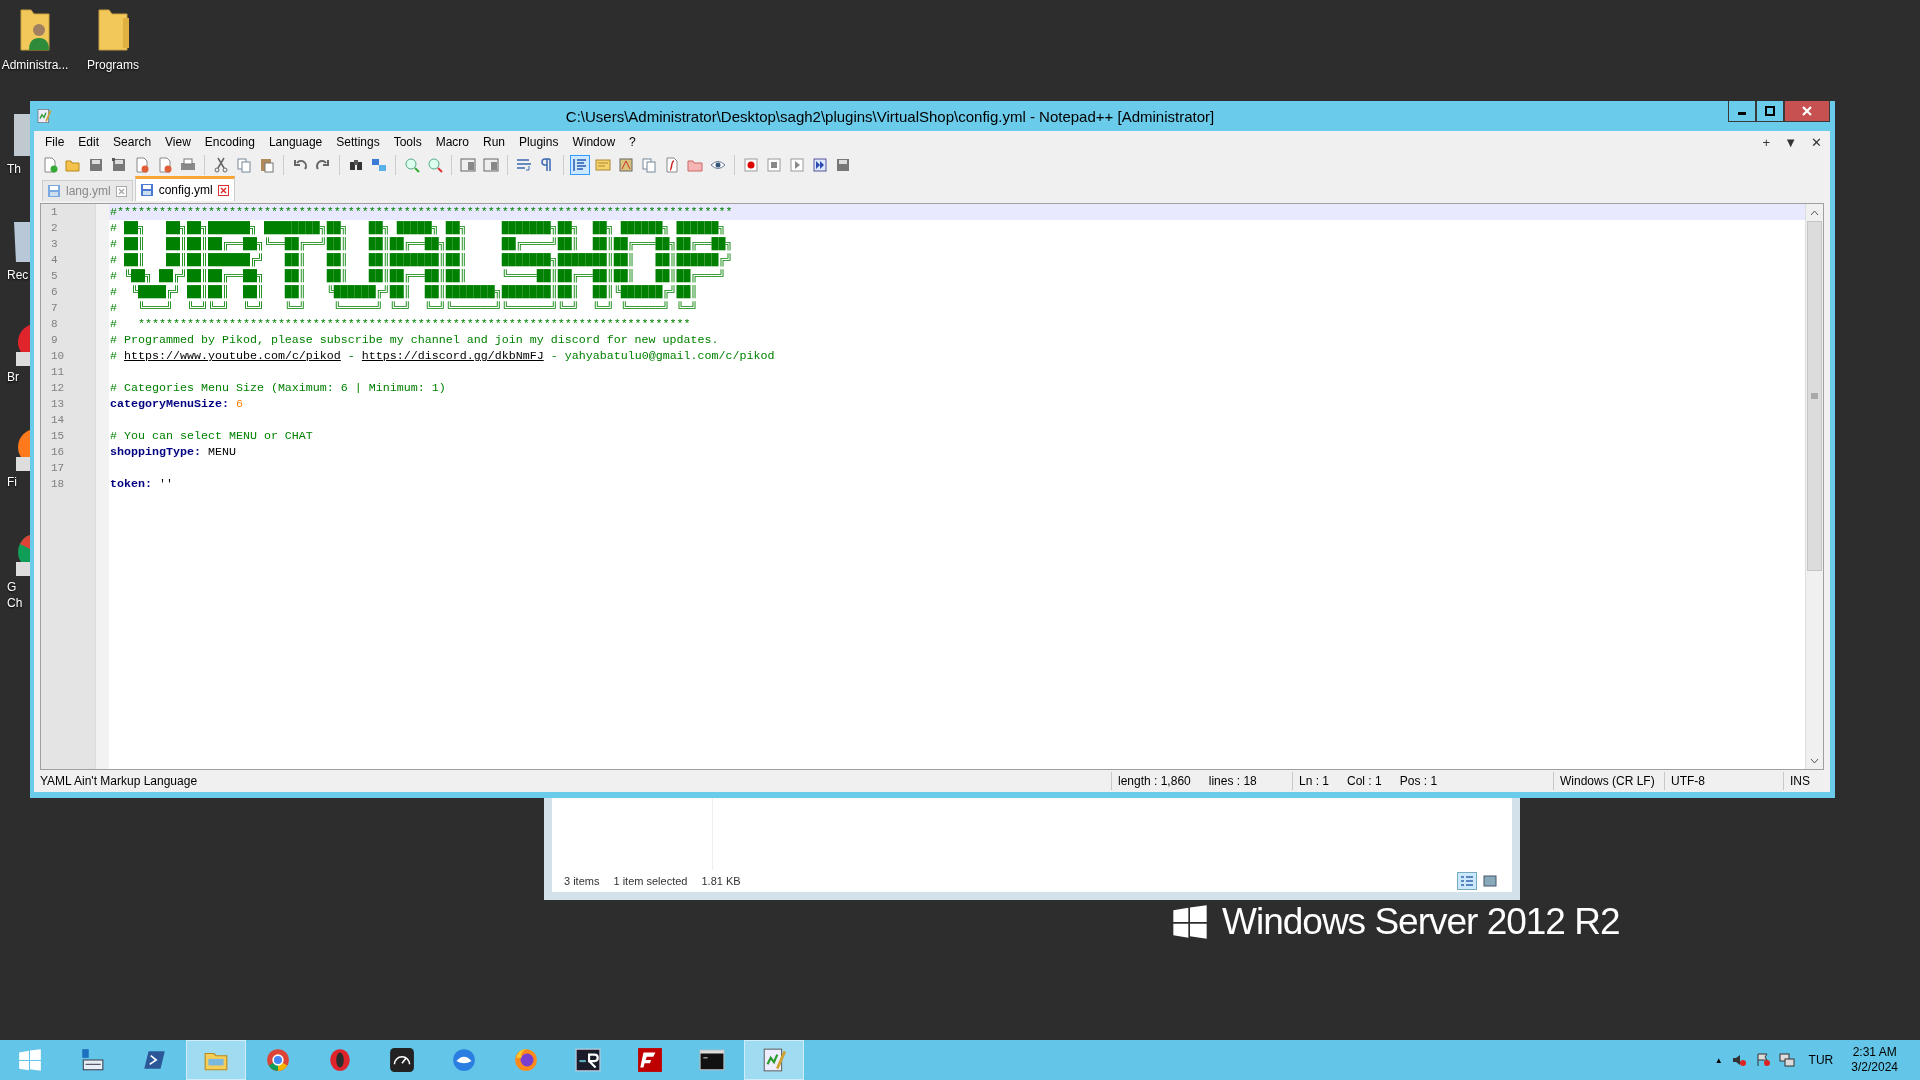 The height and width of the screenshot is (1080, 1920). I want to click on menu-item: Language, so click(295, 142).